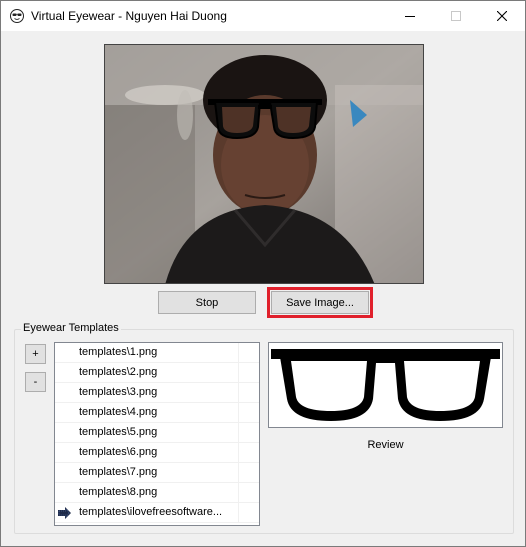 The width and height of the screenshot is (526, 547). Describe the element at coordinates (17, 16) in the screenshot. I see `sunglasses-face-icon` at that location.